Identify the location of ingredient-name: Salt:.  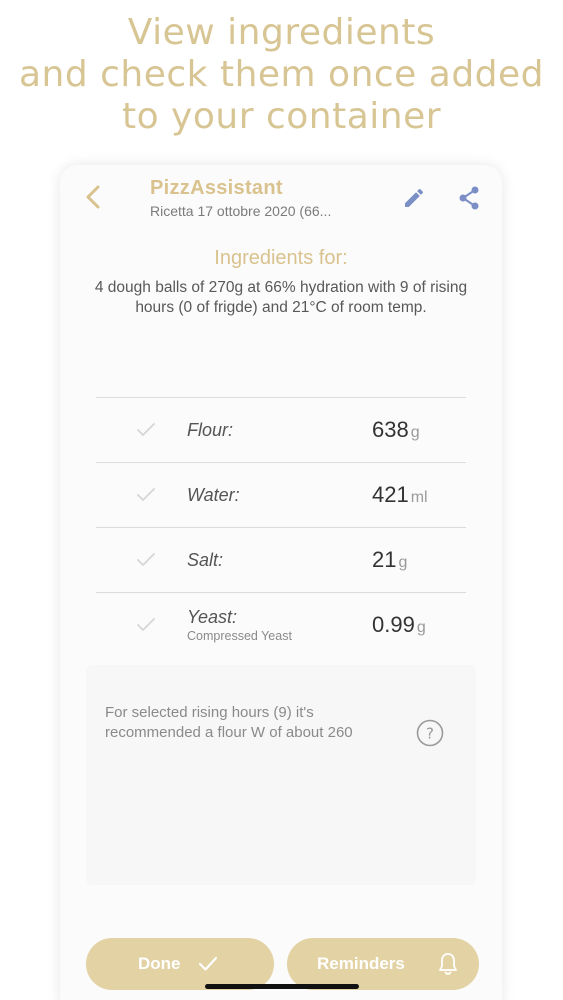
(205, 560).